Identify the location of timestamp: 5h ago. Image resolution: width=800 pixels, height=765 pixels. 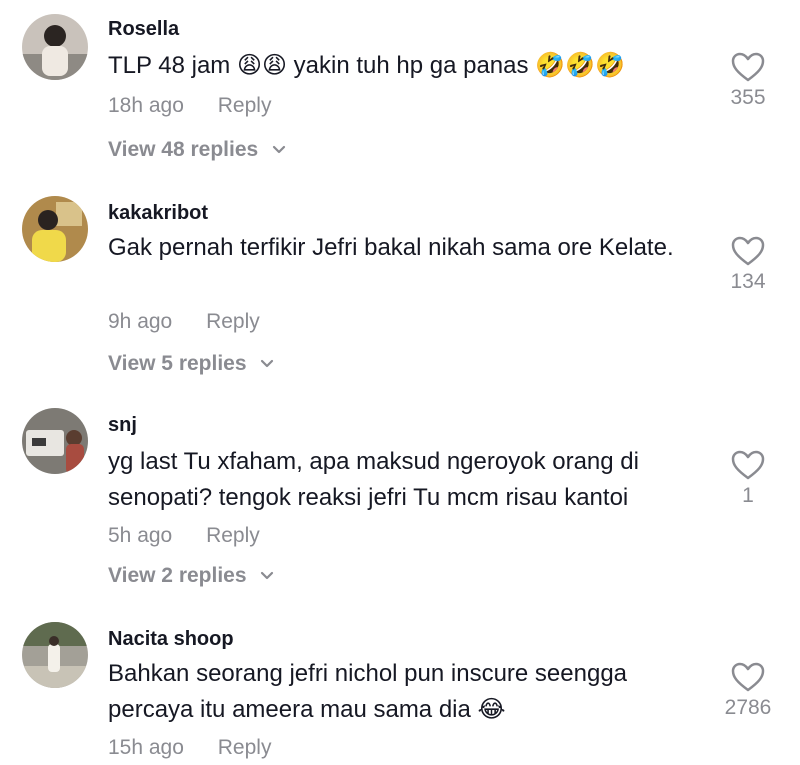
(140, 535).